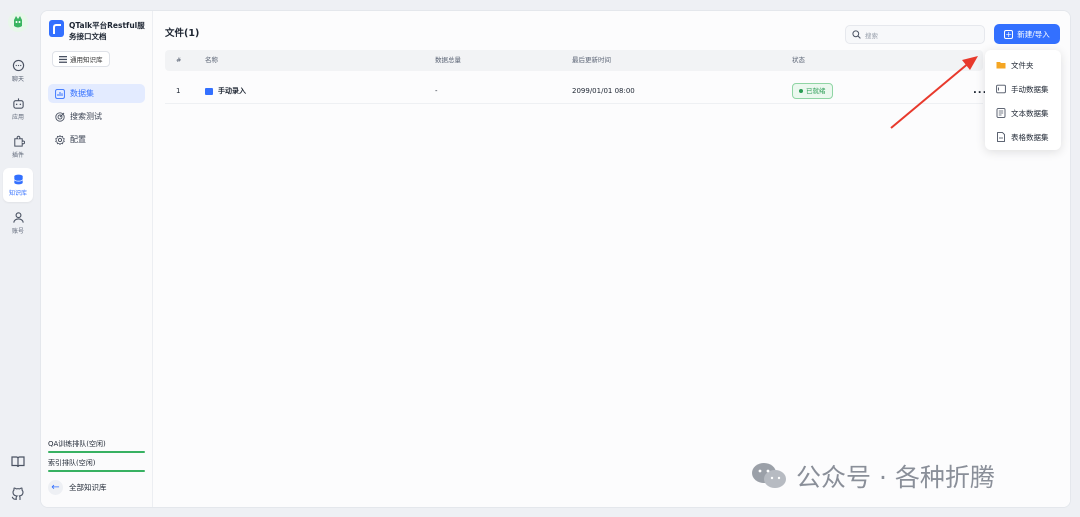  Describe the element at coordinates (769, 475) in the screenshot. I see `wechat-icon` at that location.